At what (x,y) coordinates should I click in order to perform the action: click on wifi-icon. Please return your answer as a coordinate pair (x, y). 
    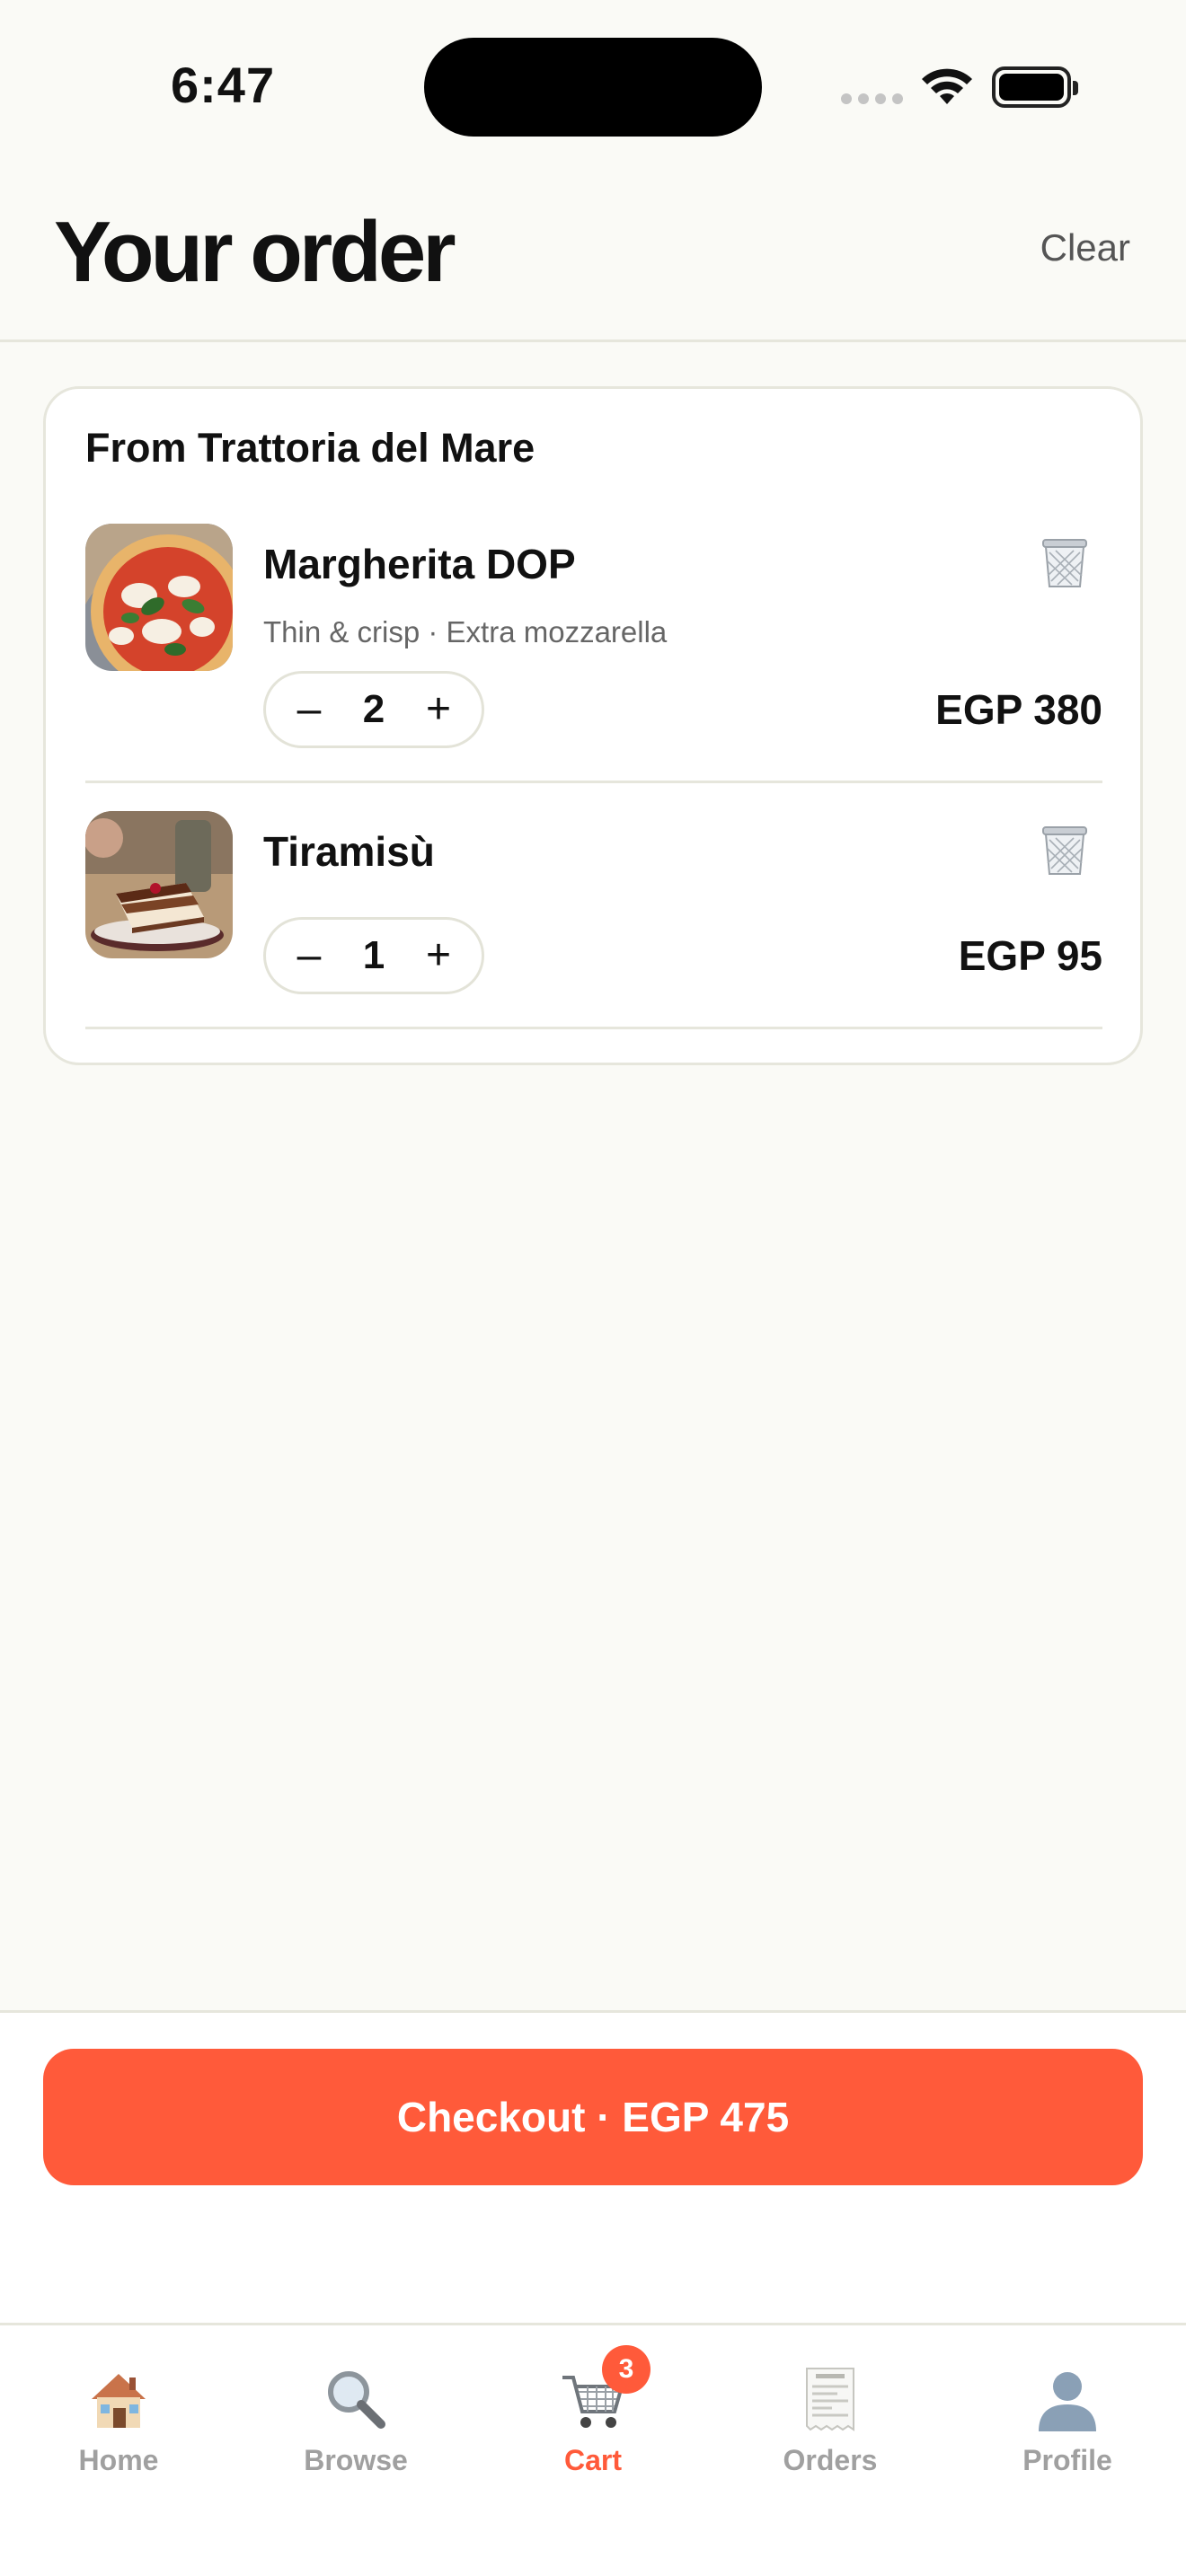
    Looking at the image, I should click on (947, 86).